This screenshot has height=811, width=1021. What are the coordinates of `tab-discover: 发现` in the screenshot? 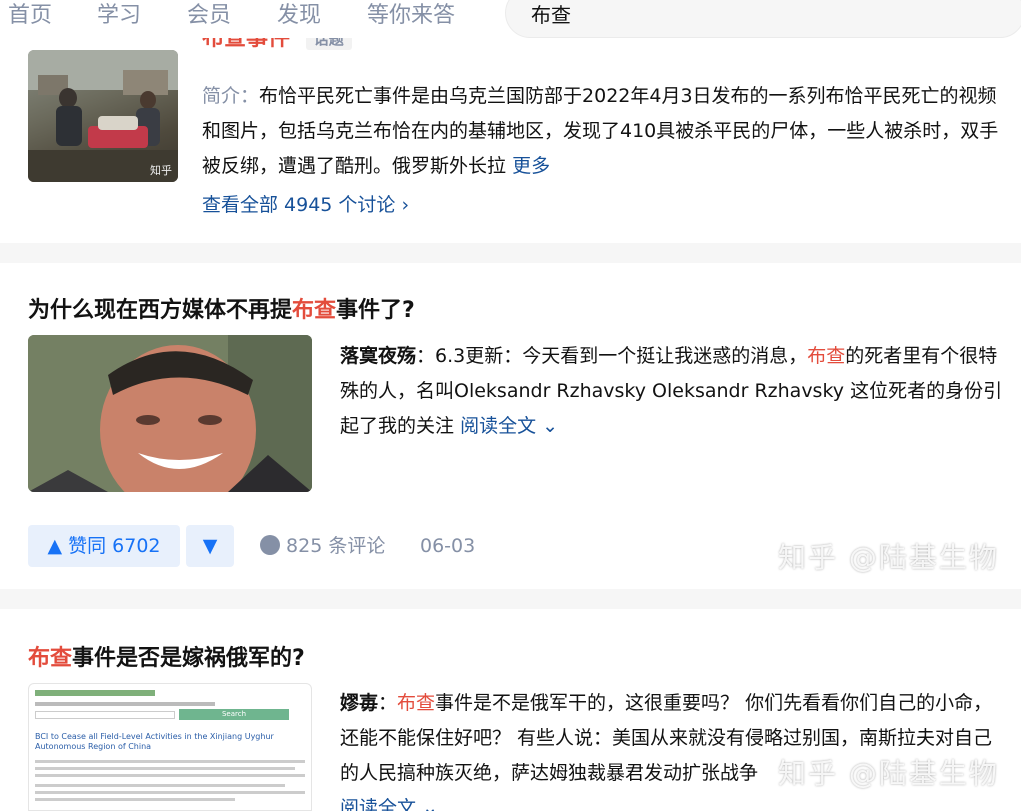 It's located at (299, 16).